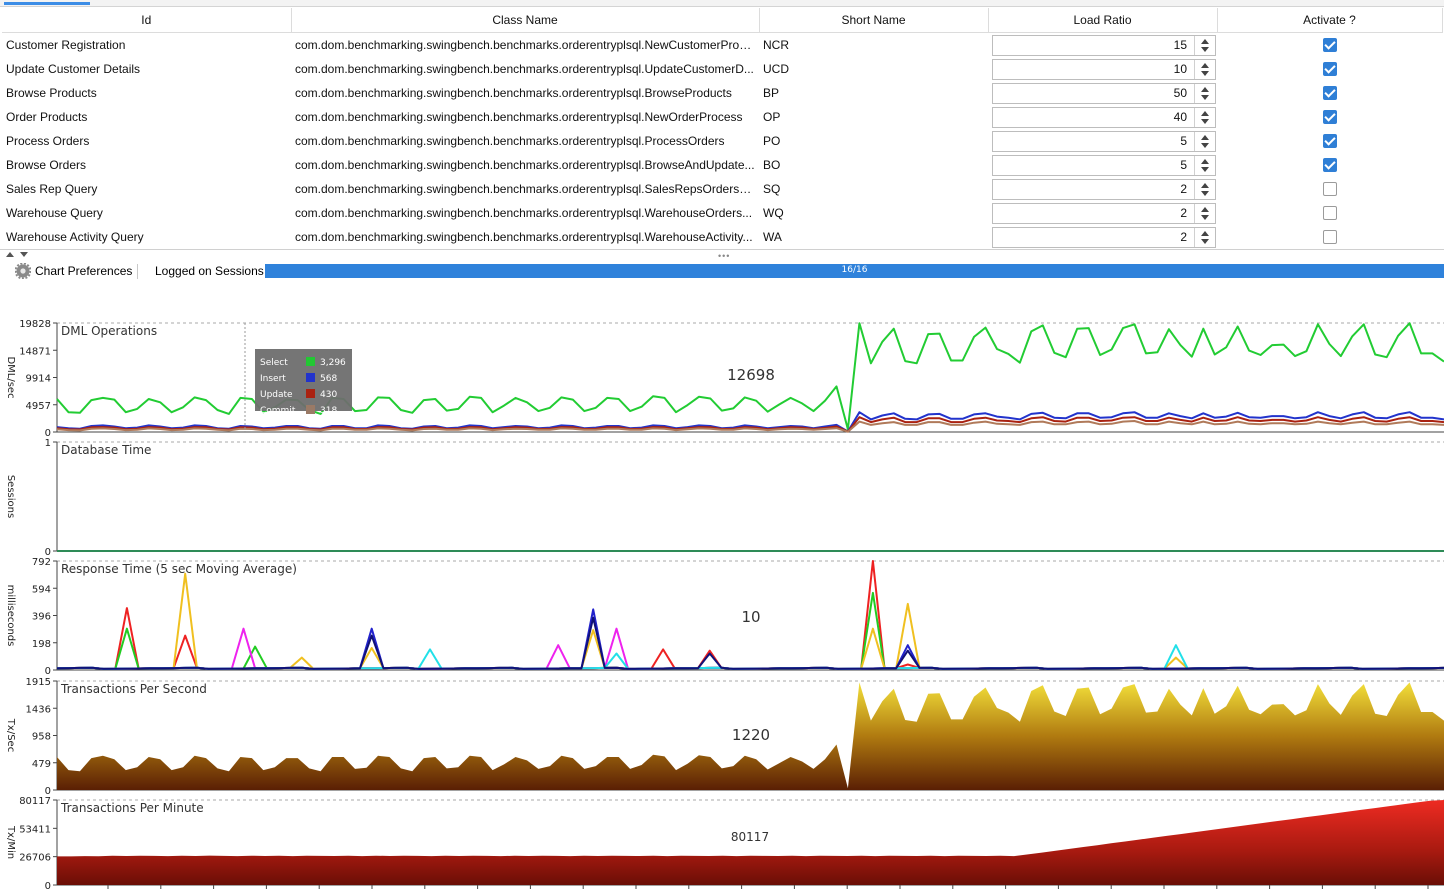 The image size is (1444, 889). What do you see at coordinates (873, 141) in the screenshot?
I see `cell-short-name: PO` at bounding box center [873, 141].